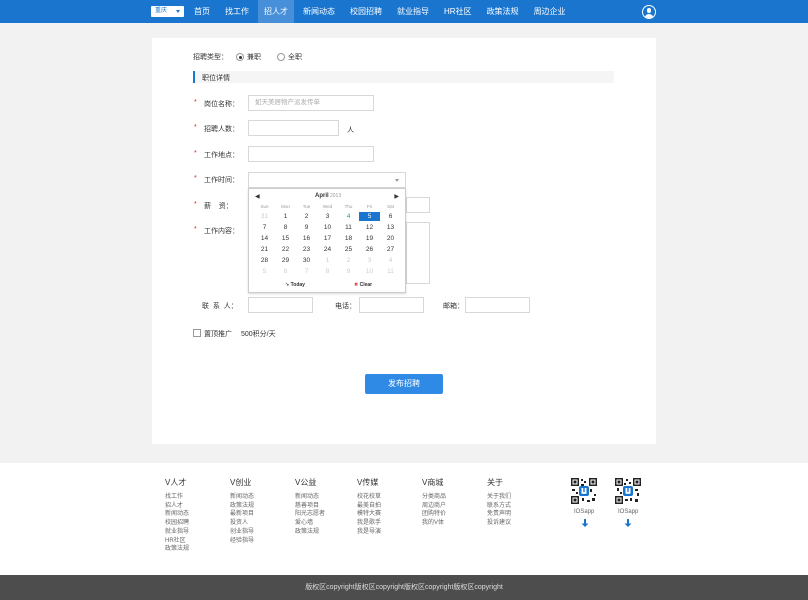  I want to click on footer-link: 周边商户, so click(434, 506).